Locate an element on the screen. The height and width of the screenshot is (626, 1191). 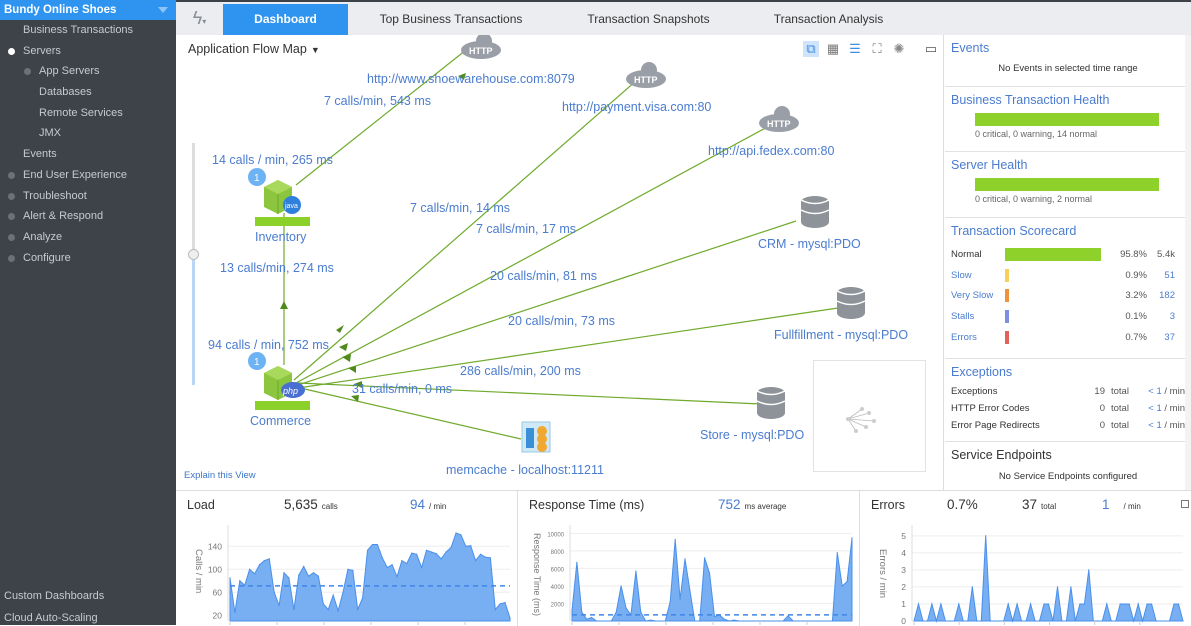
backend-name: Fullfillment - mysql:PDO is located at coordinates (841, 335).